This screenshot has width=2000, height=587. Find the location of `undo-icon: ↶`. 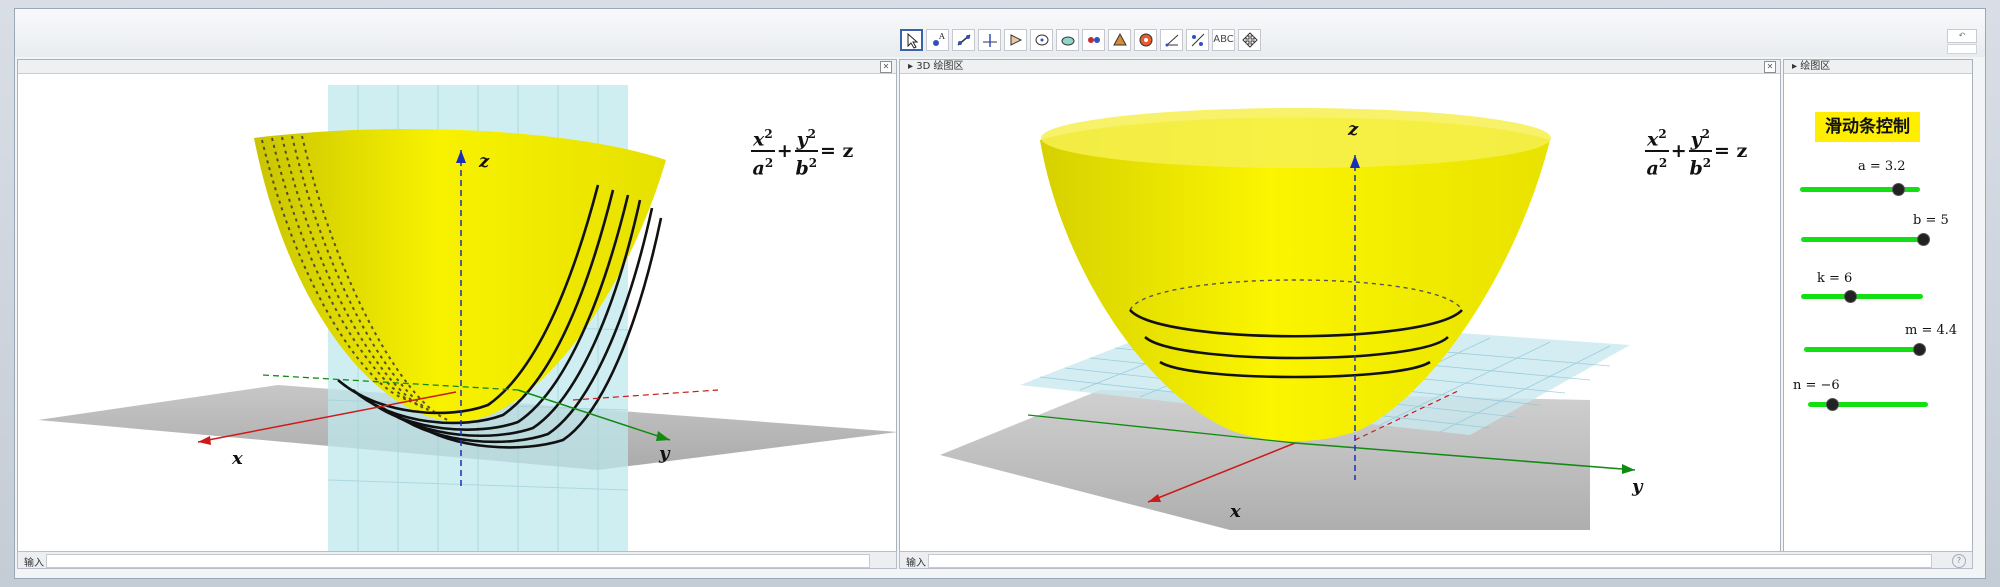

undo-icon: ↶ is located at coordinates (1962, 36).